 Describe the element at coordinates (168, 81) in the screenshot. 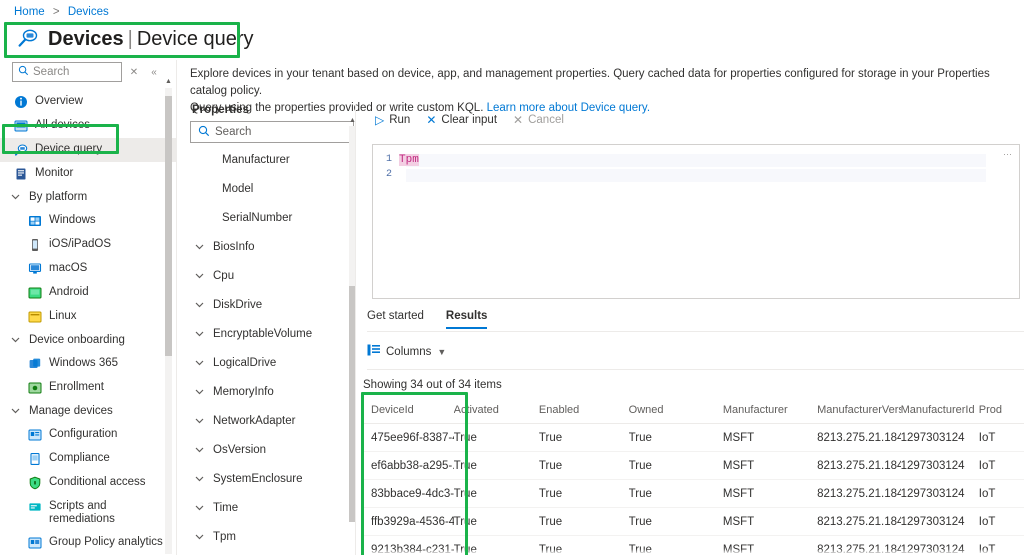

I see `scroll-up-icon: ▲` at that location.